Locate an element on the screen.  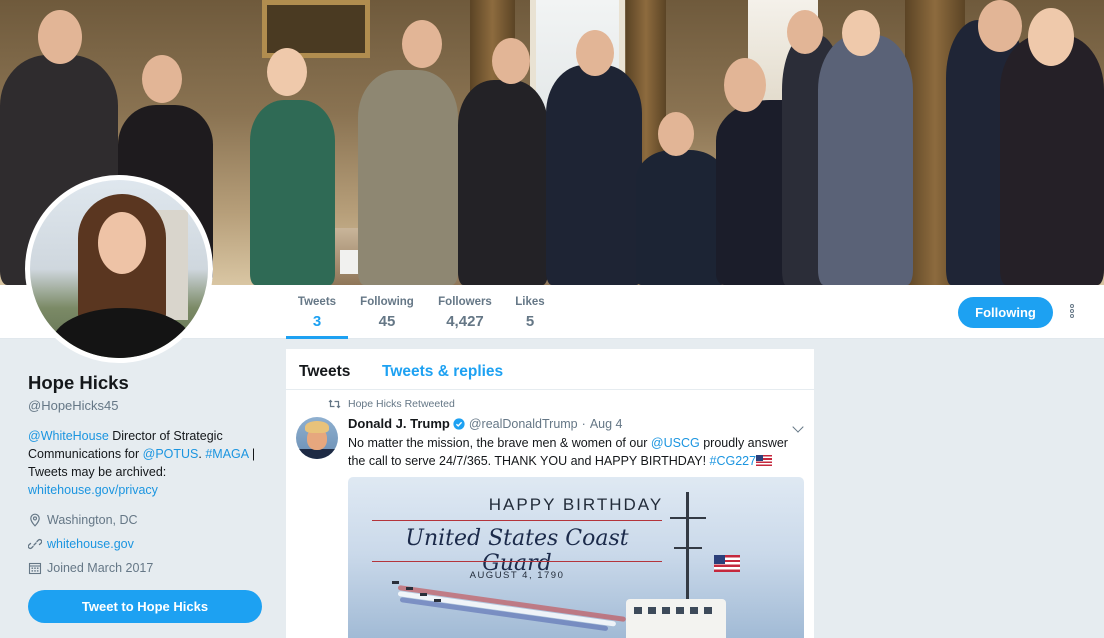
retweet-context: Hope Hicks Retweeted is located at coordinates (391, 404).